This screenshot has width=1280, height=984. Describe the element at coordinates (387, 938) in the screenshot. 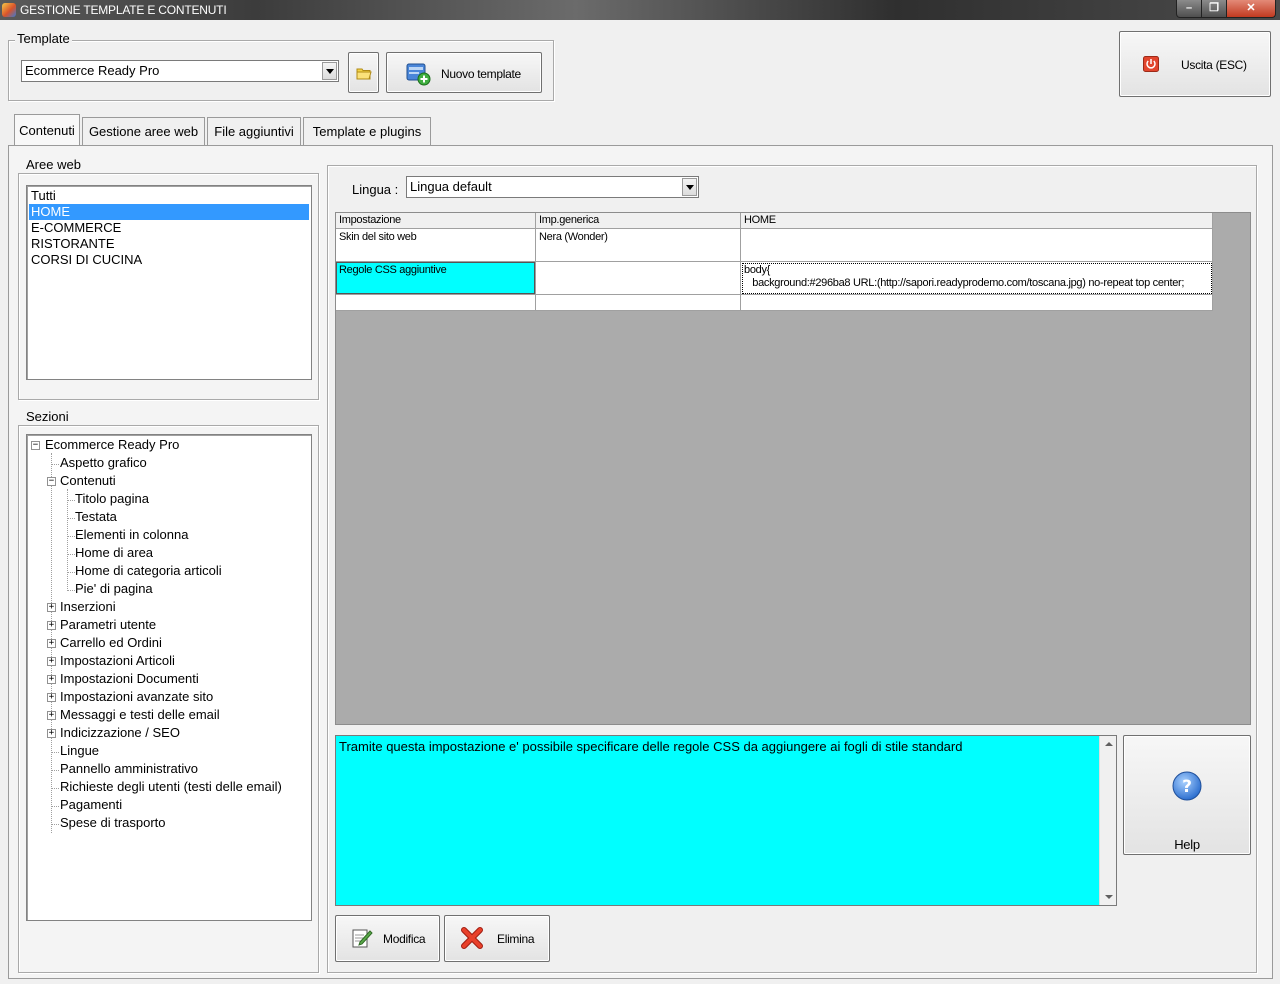

I see `modifica-button: Modifica` at that location.